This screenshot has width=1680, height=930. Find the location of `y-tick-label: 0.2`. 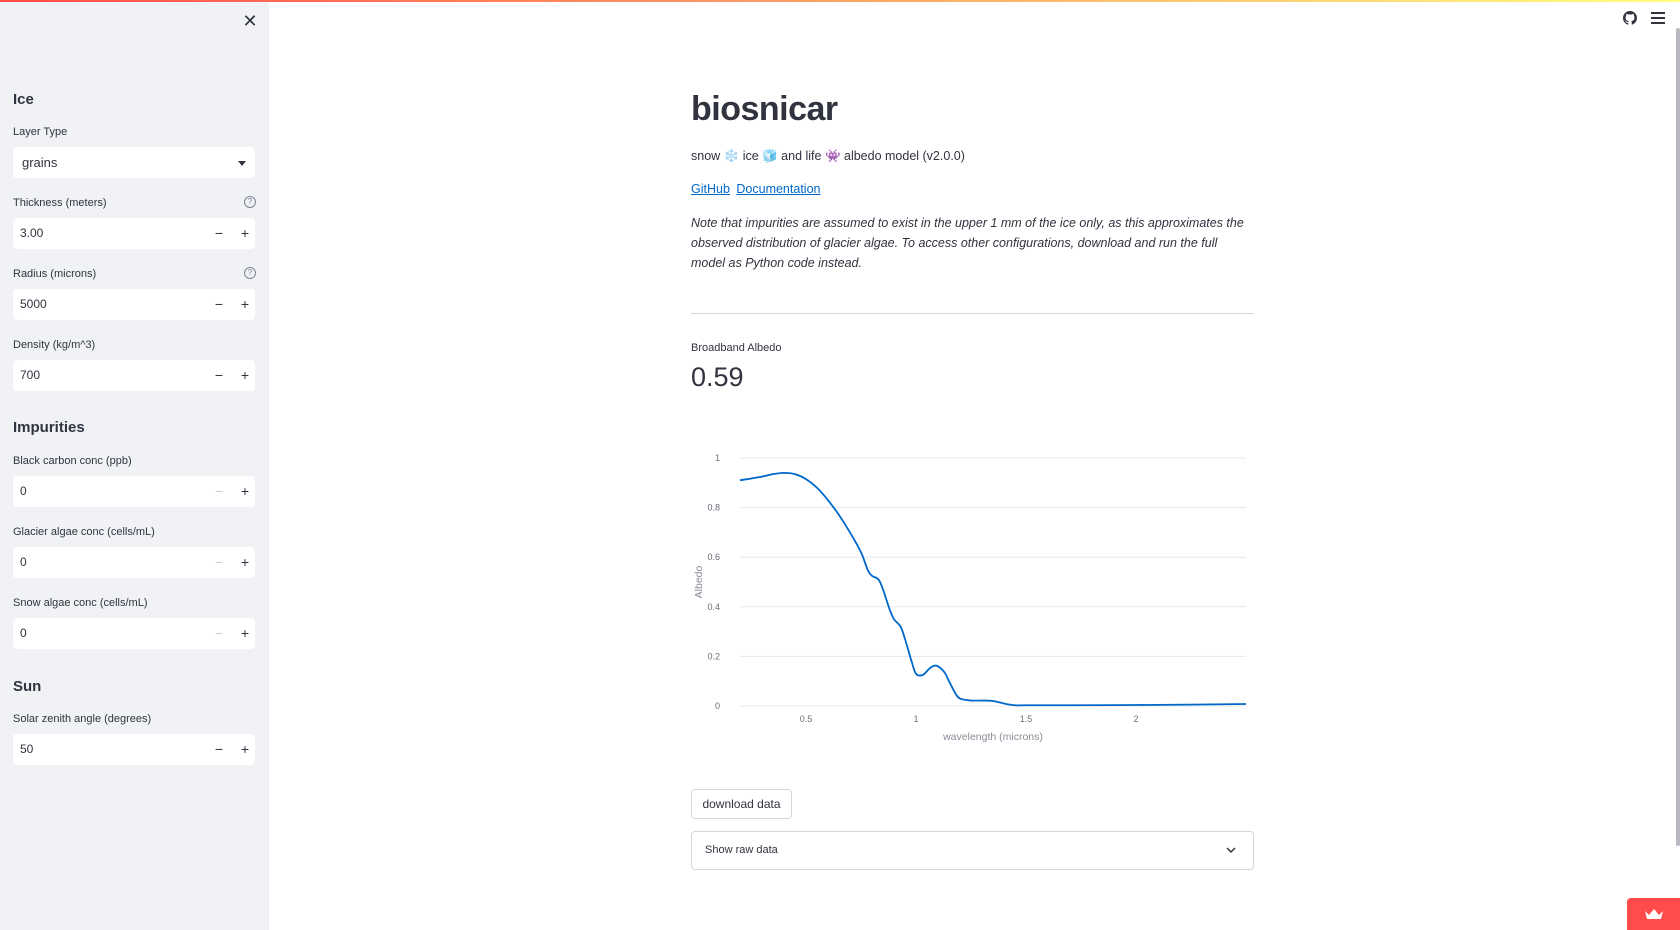

y-tick-label: 0.2 is located at coordinates (713, 656).